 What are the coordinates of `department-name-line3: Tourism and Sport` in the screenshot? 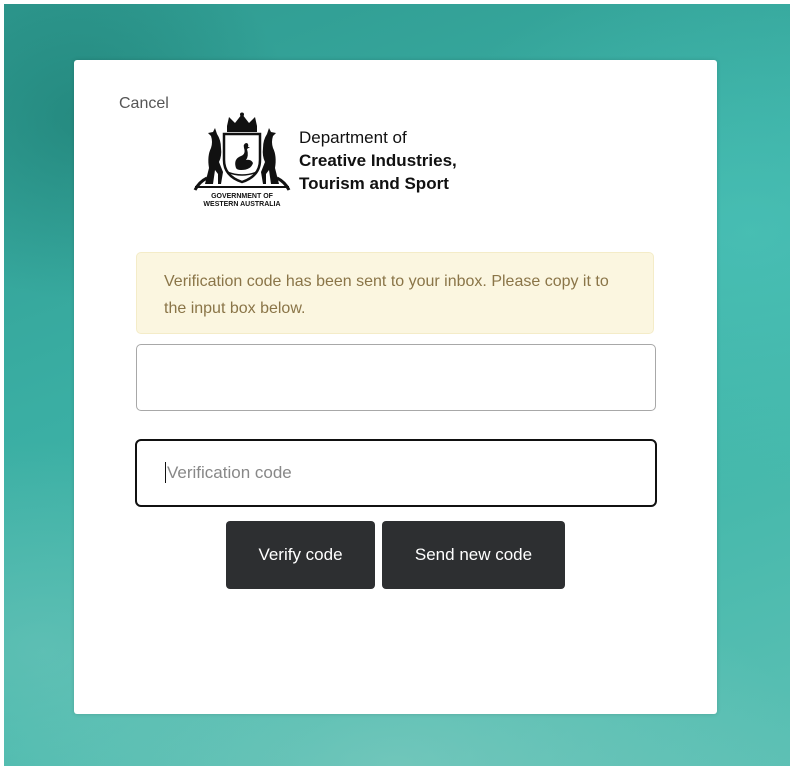 It's located at (374, 183).